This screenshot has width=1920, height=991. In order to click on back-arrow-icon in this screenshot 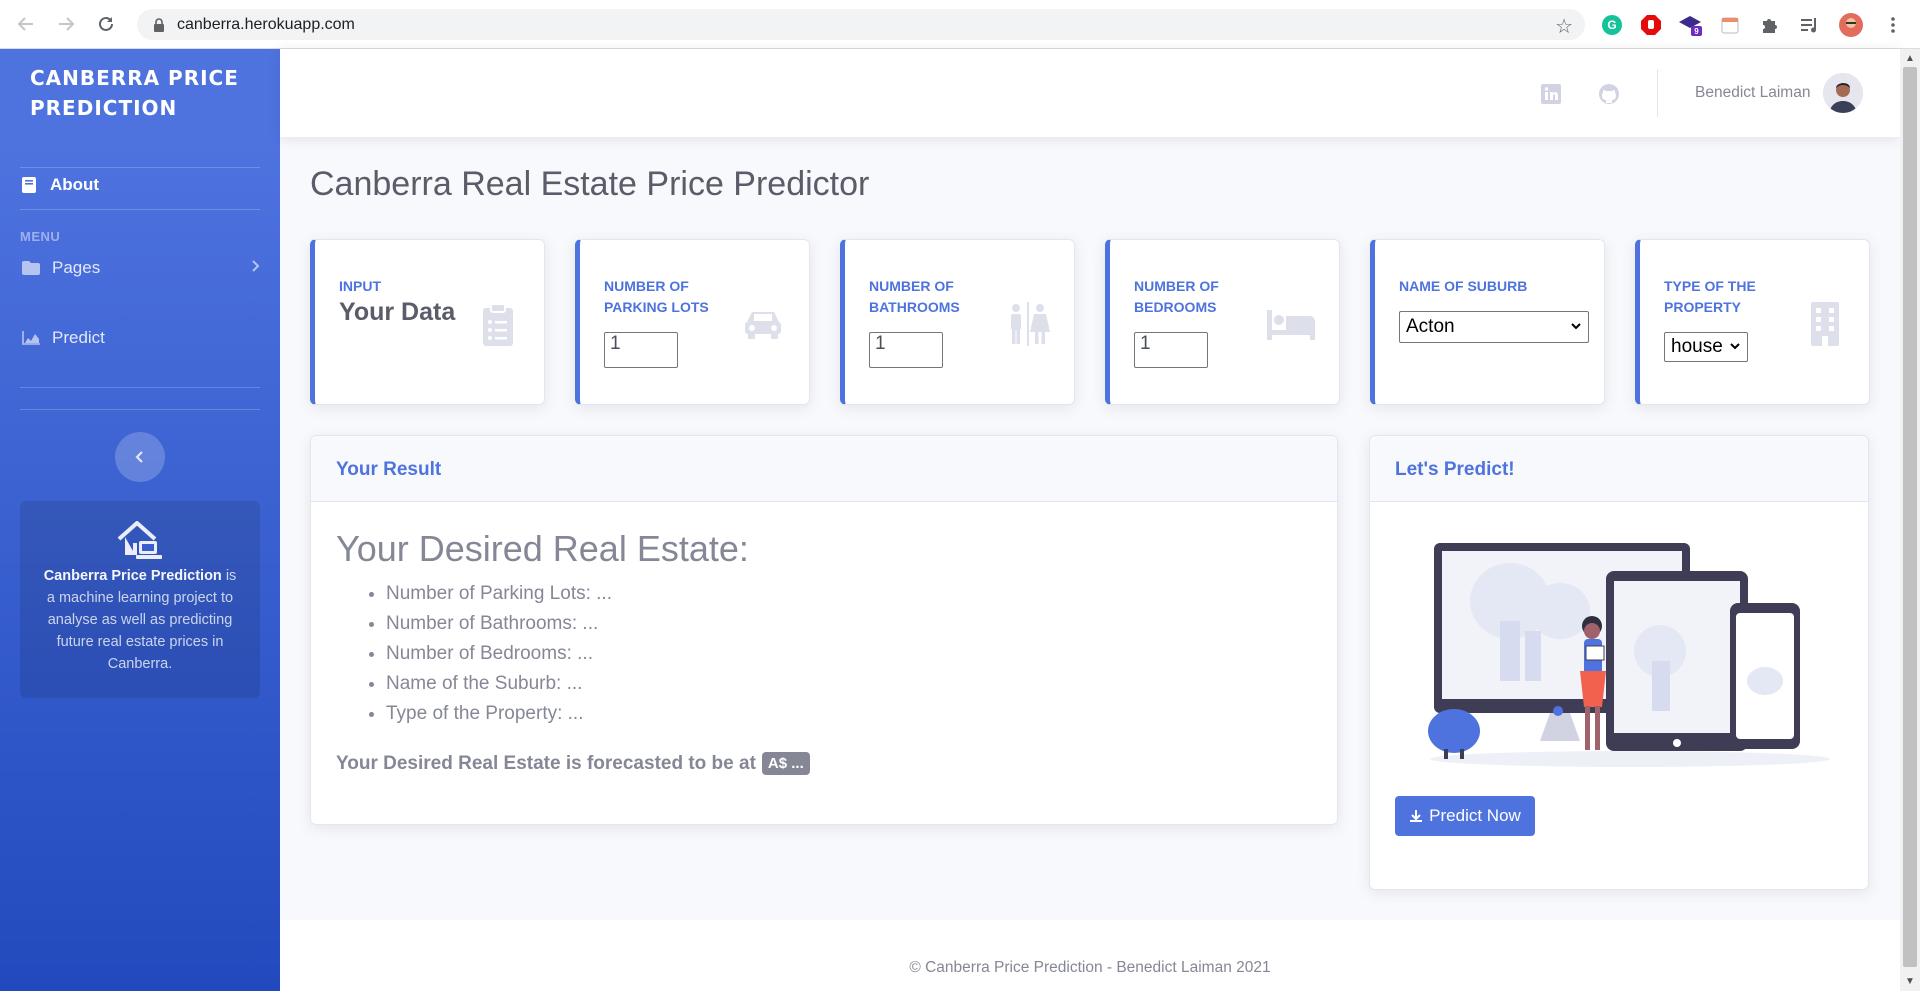, I will do `click(26, 24)`.